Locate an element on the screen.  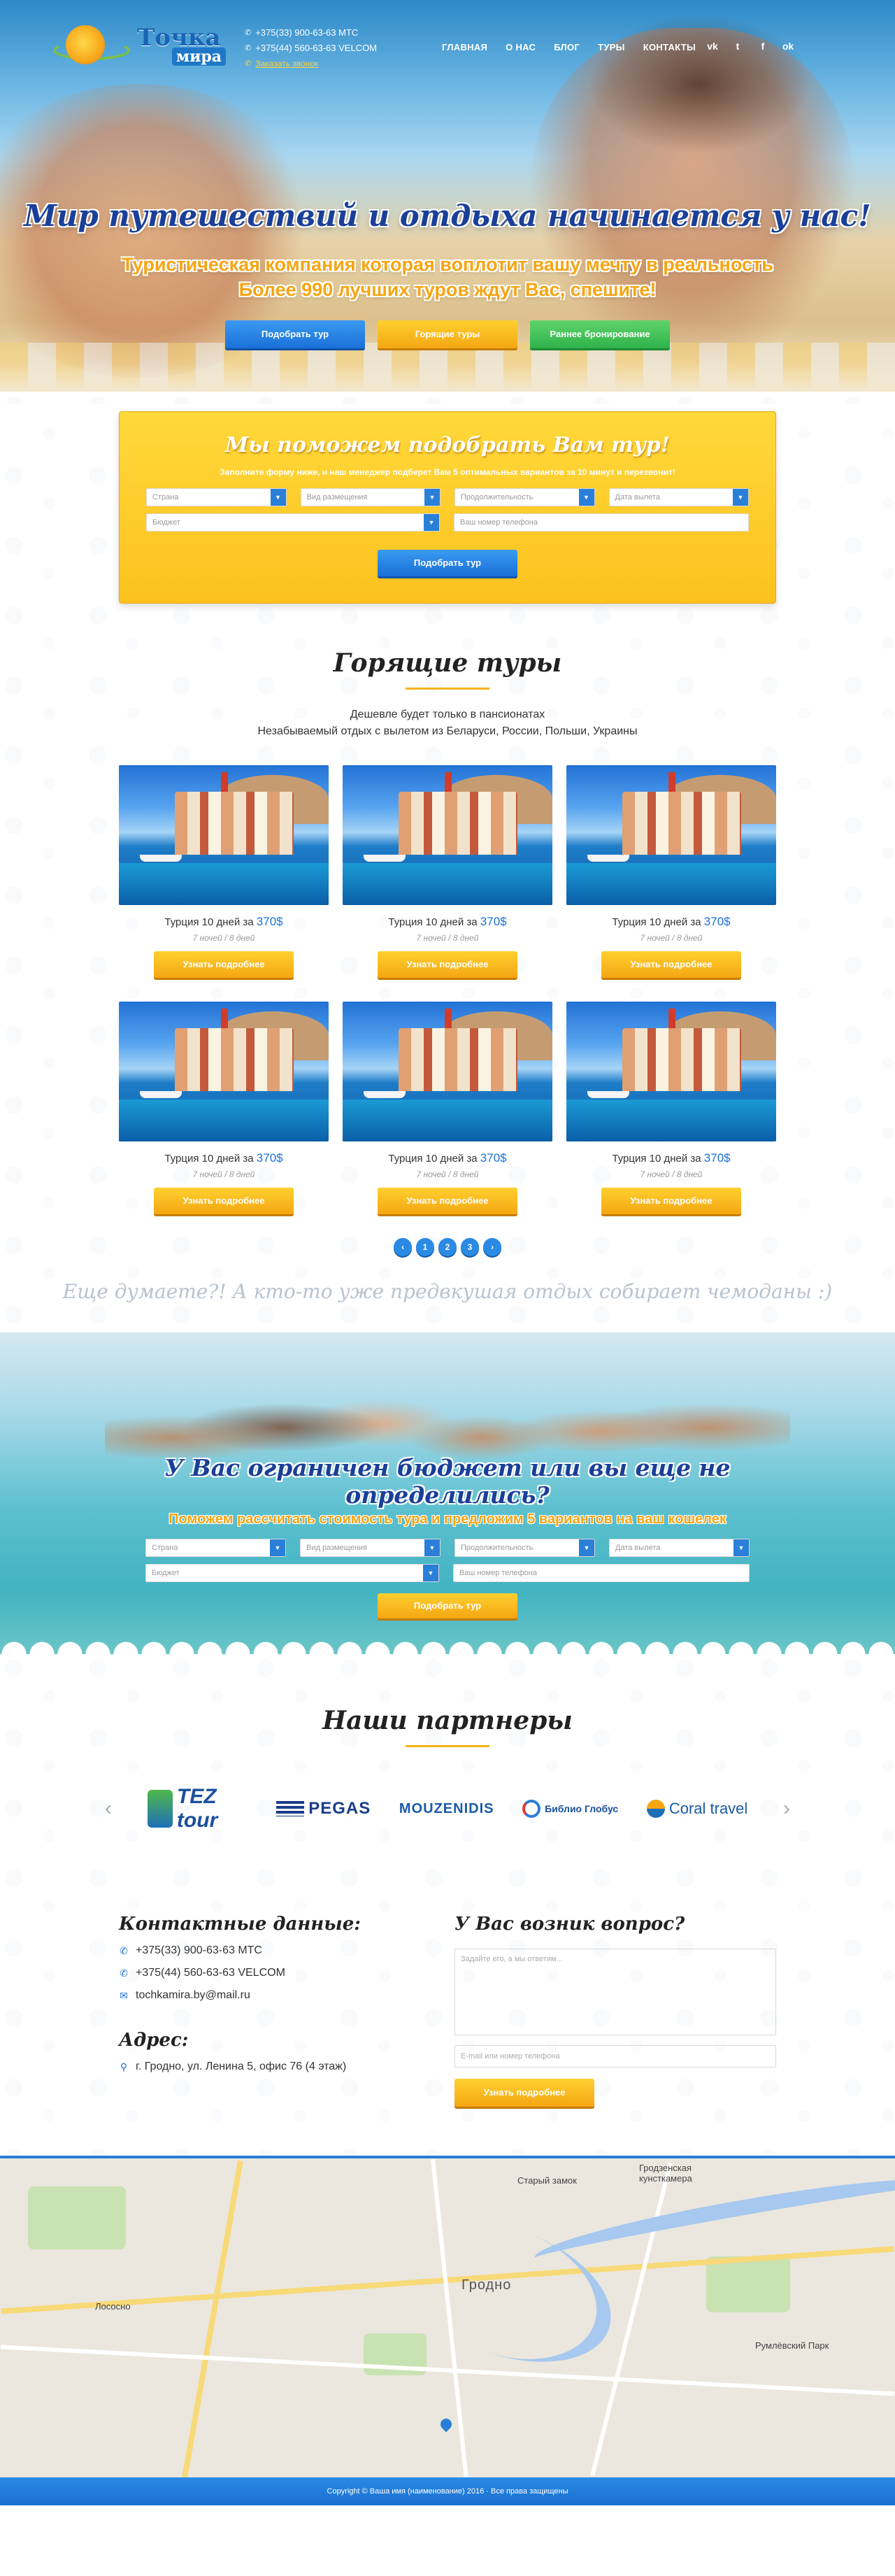
question-submit-button: Узнать подробнее is located at coordinates (524, 2093).